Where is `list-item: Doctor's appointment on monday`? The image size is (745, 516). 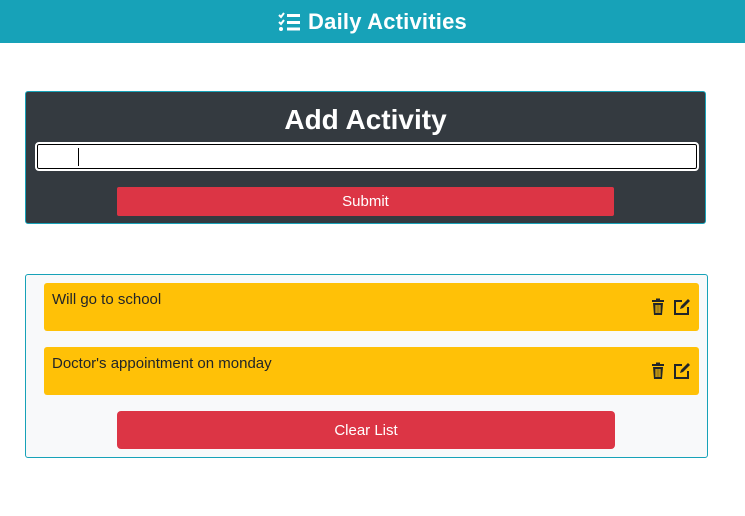
list-item: Doctor's appointment on monday is located at coordinates (371, 371).